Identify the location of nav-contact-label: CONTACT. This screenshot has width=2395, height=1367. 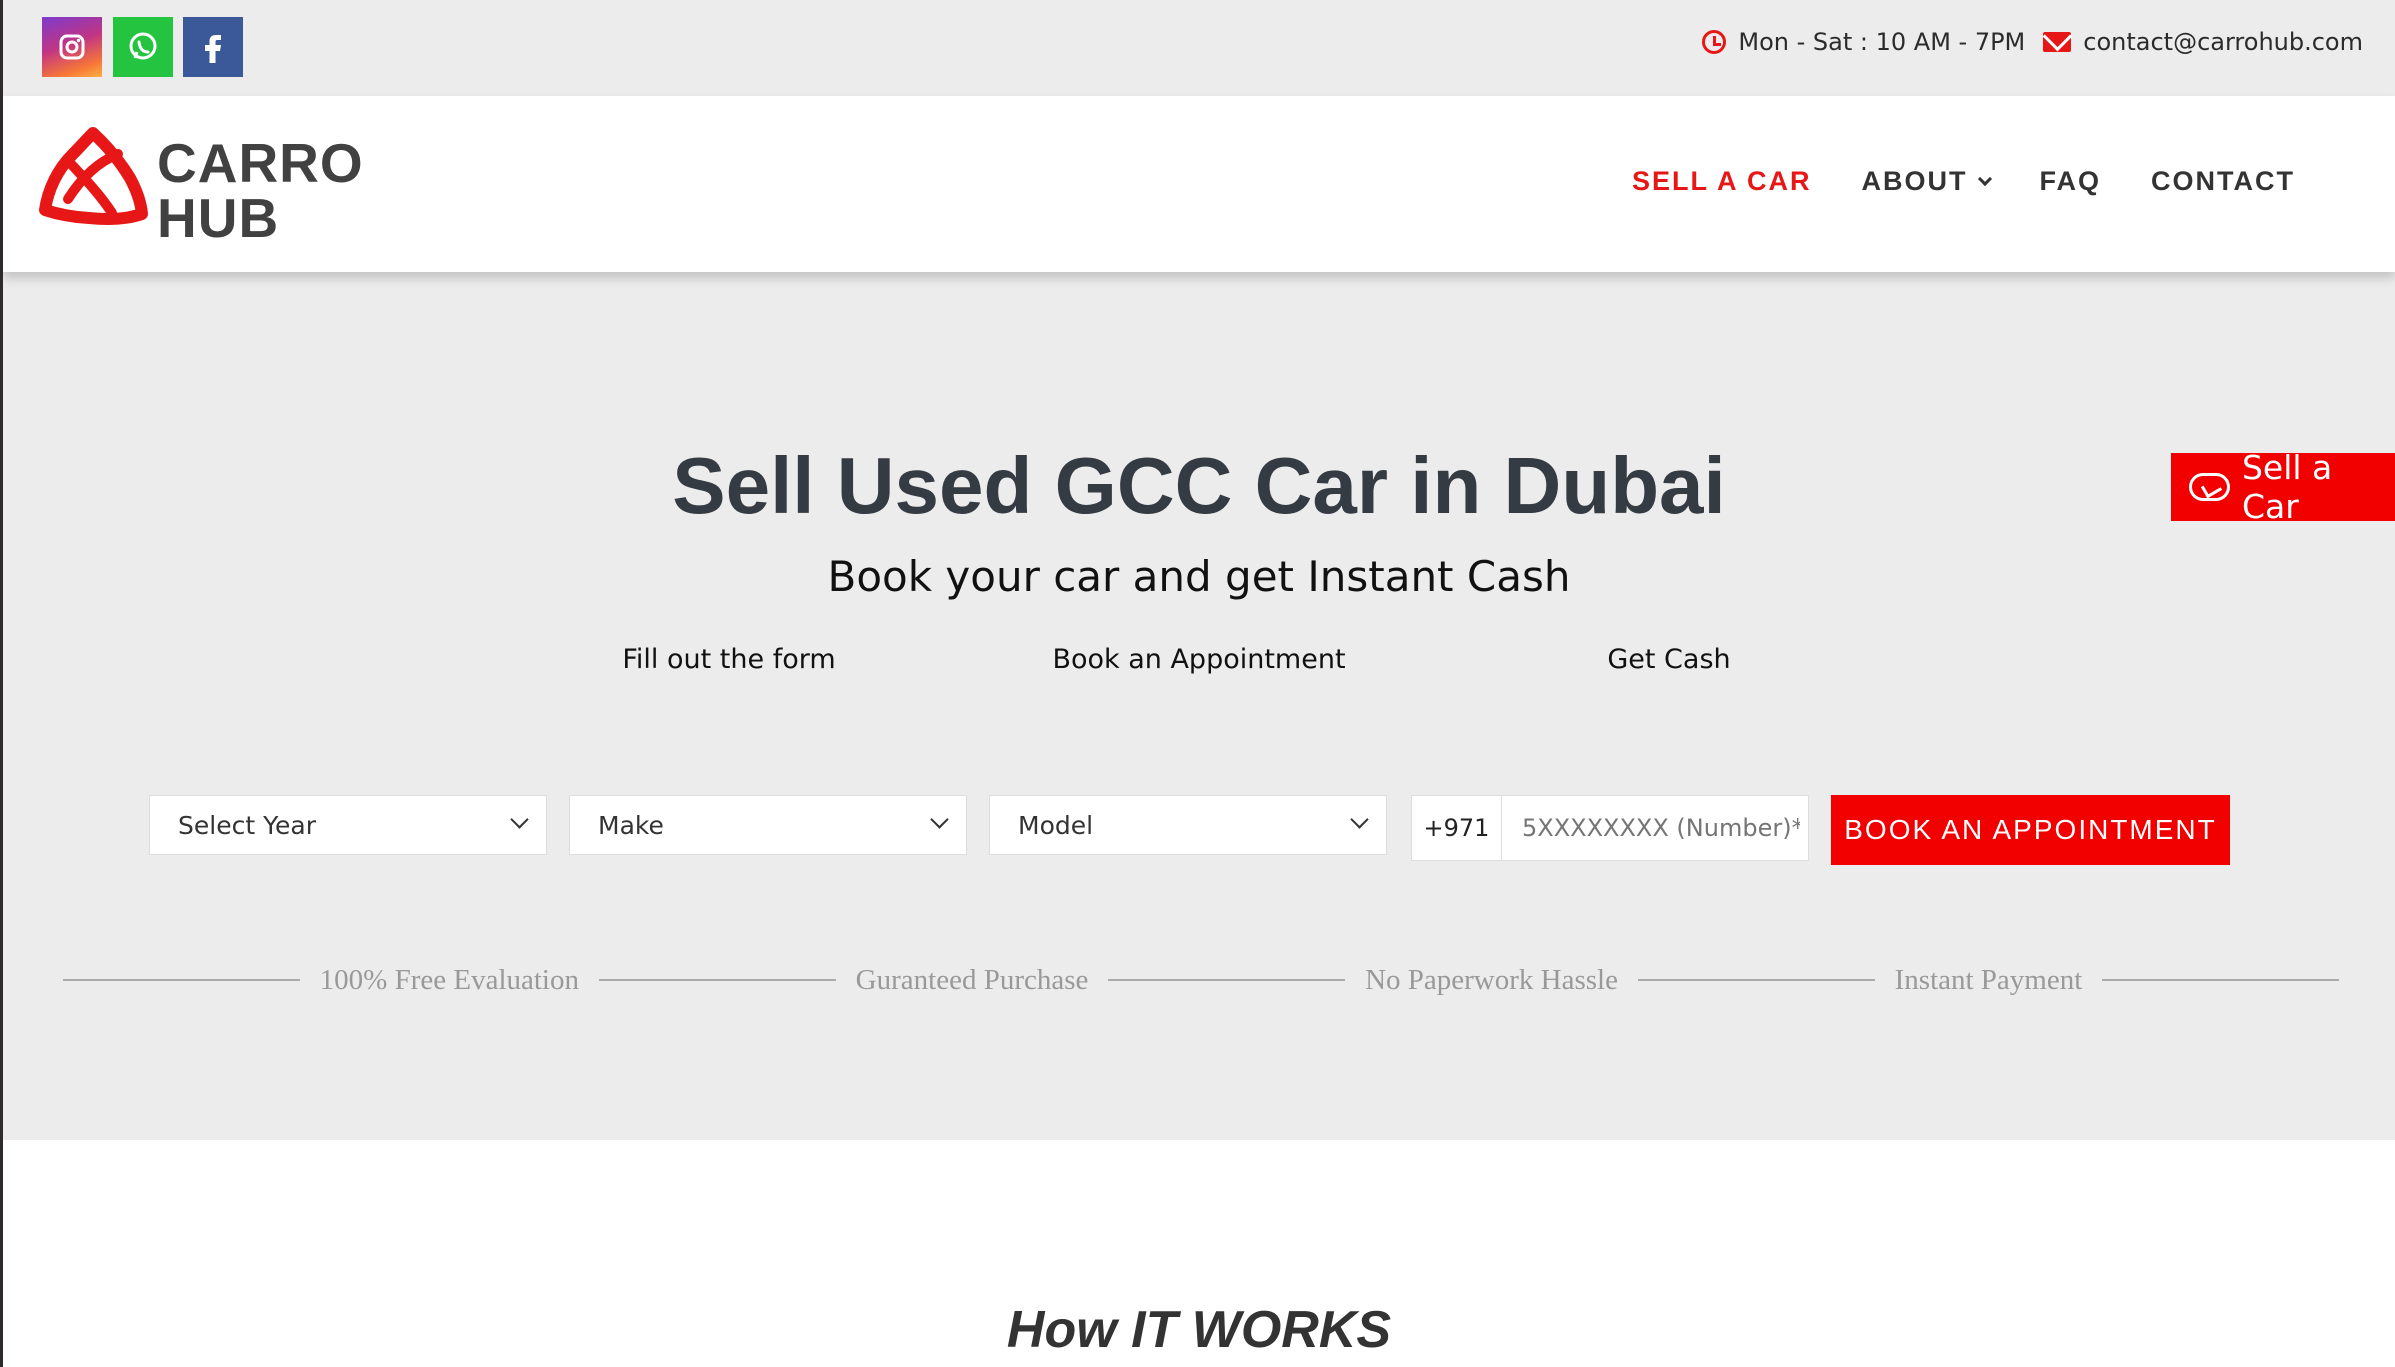
(2223, 181).